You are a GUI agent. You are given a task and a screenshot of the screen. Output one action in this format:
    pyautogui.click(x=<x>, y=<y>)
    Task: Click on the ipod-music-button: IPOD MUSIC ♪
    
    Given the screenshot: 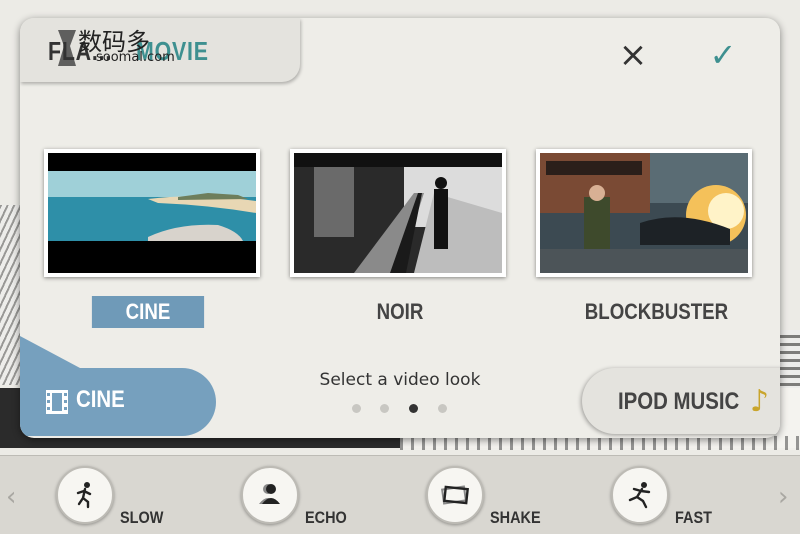 What is the action you would take?
    pyautogui.click(x=681, y=401)
    